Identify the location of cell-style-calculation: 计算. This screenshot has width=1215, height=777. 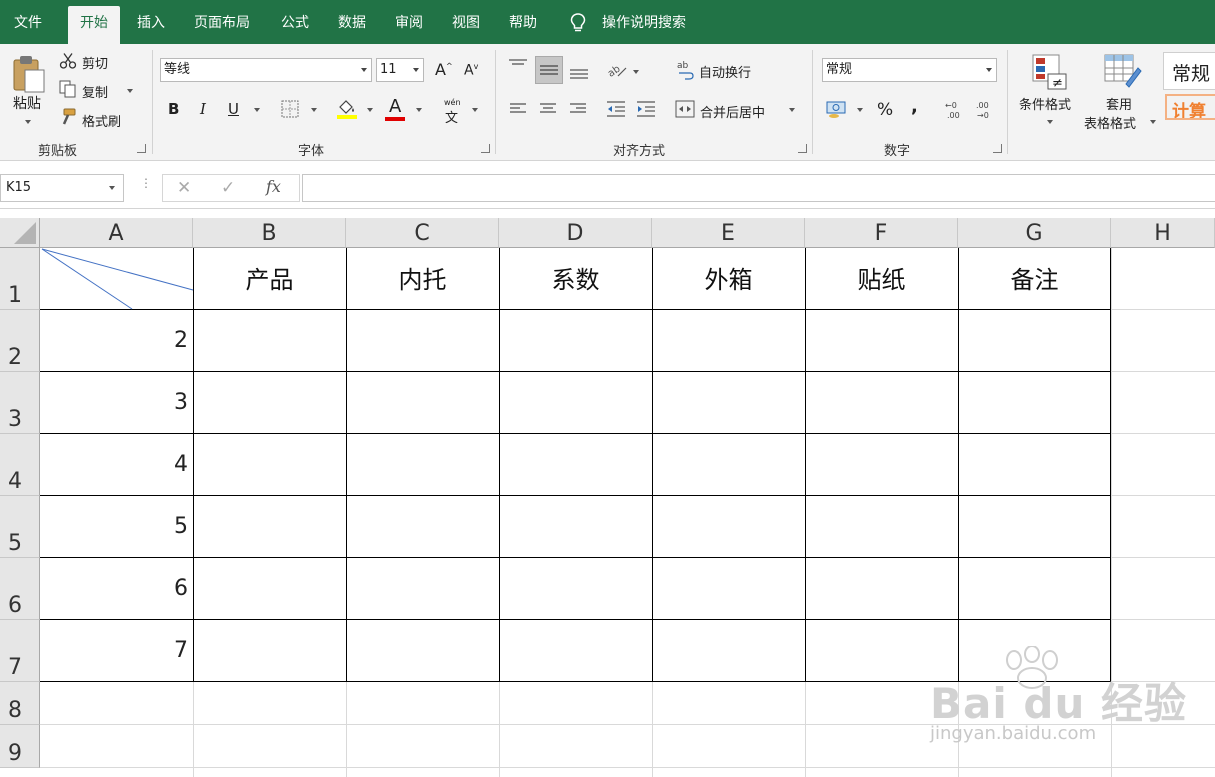
(1190, 107).